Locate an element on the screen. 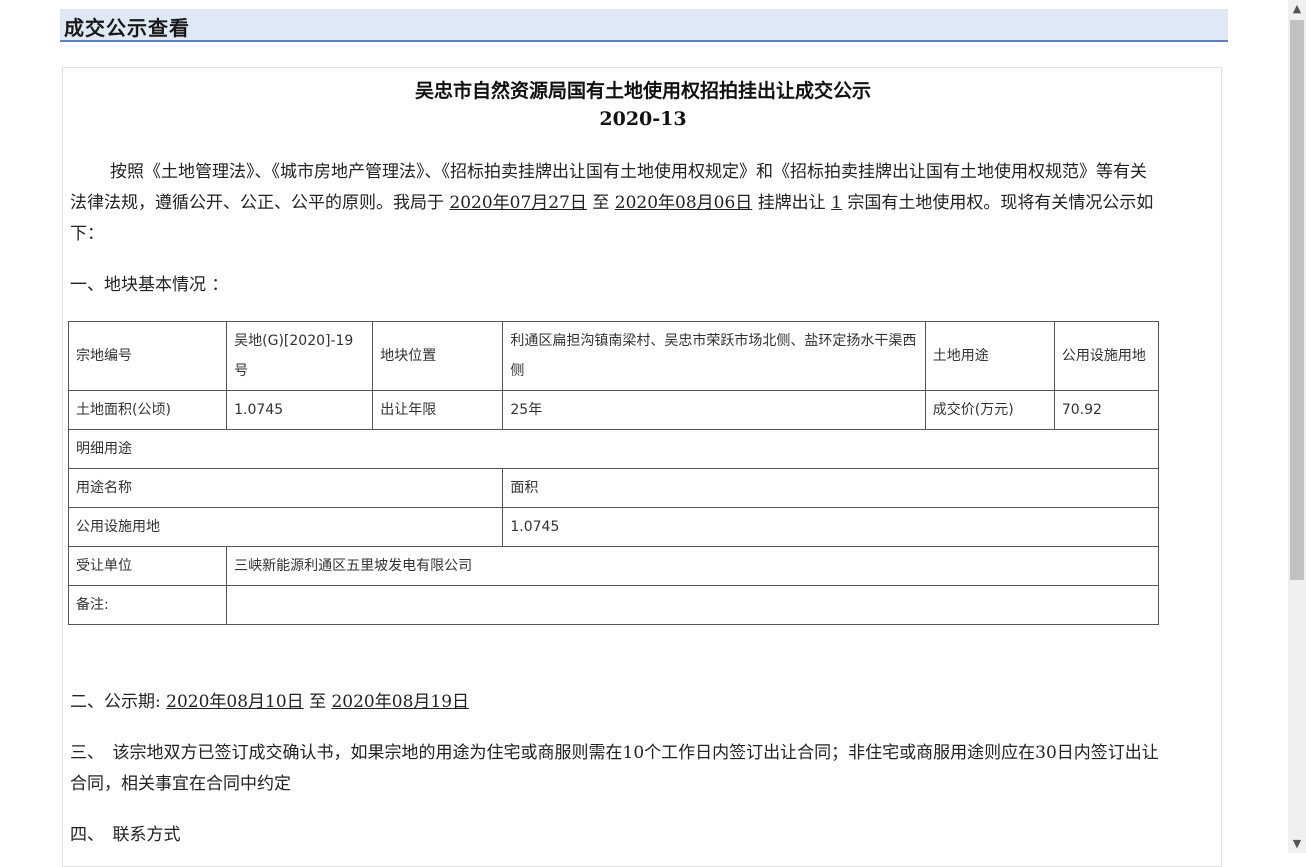 The height and width of the screenshot is (867, 1306). section-2-publicity-period: 二、公示期: 2020年08月10日 至 2020年08月19日 is located at coordinates (270, 702).